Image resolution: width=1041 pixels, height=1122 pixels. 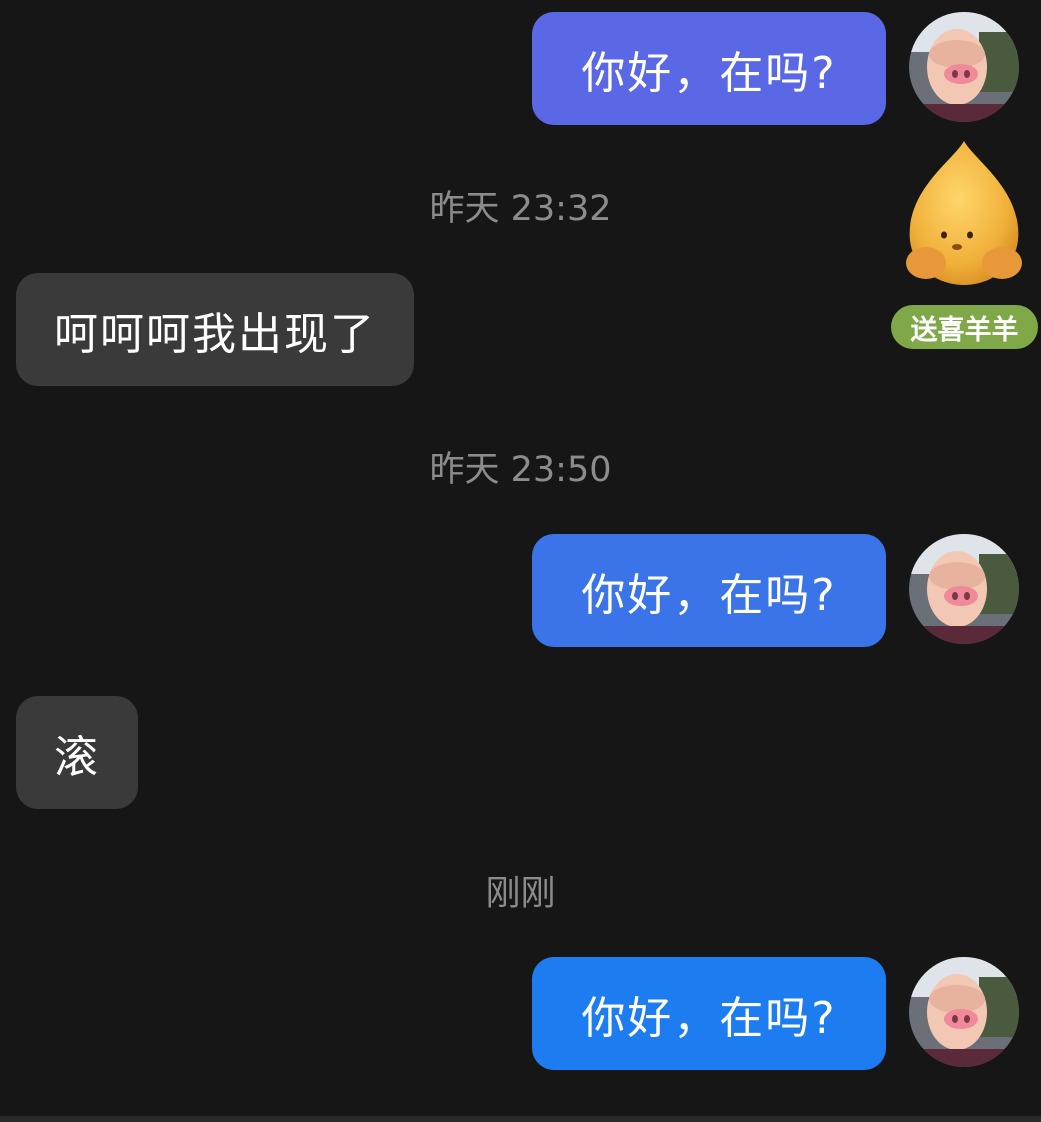 I want to click on message-timestamp: 昨天 23:50, so click(x=520, y=470).